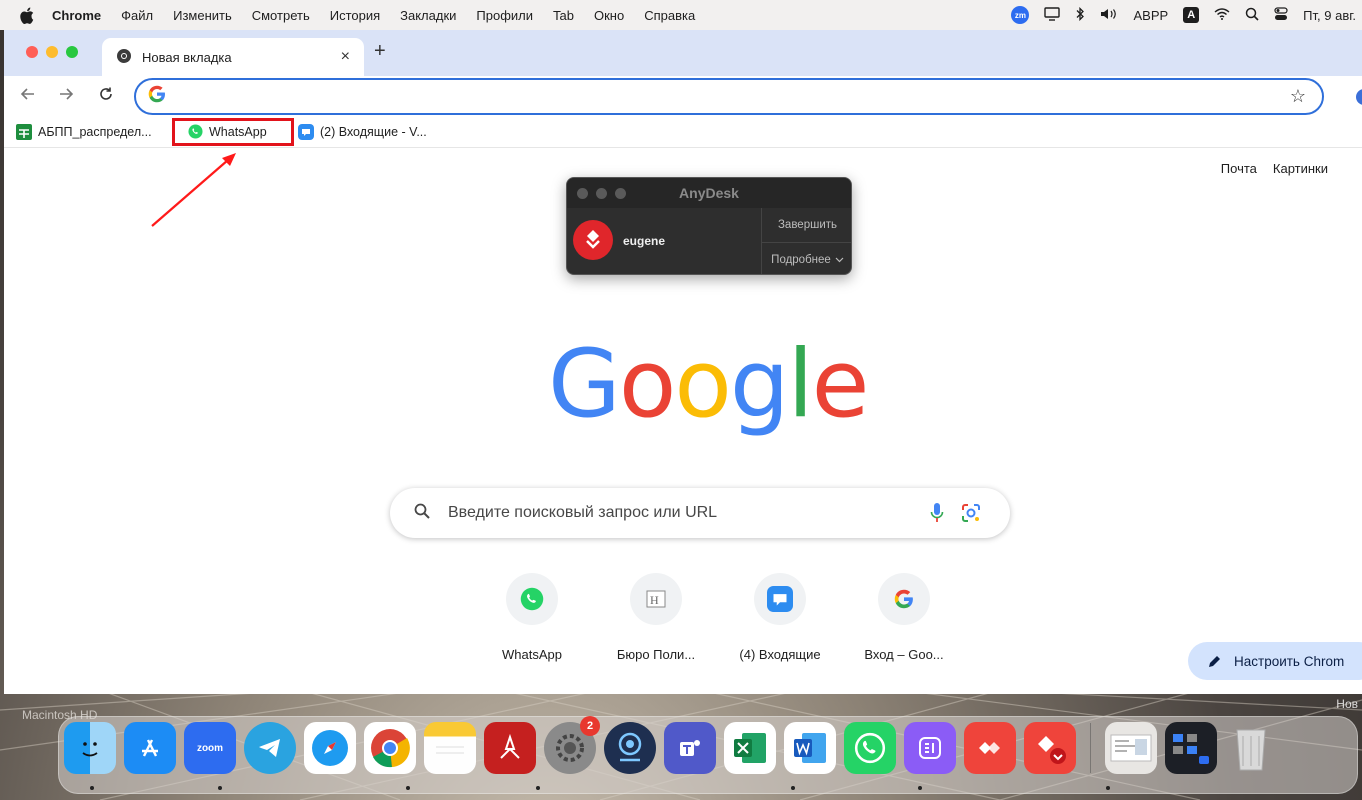  What do you see at coordinates (29, 15) in the screenshot?
I see `apple-icon` at bounding box center [29, 15].